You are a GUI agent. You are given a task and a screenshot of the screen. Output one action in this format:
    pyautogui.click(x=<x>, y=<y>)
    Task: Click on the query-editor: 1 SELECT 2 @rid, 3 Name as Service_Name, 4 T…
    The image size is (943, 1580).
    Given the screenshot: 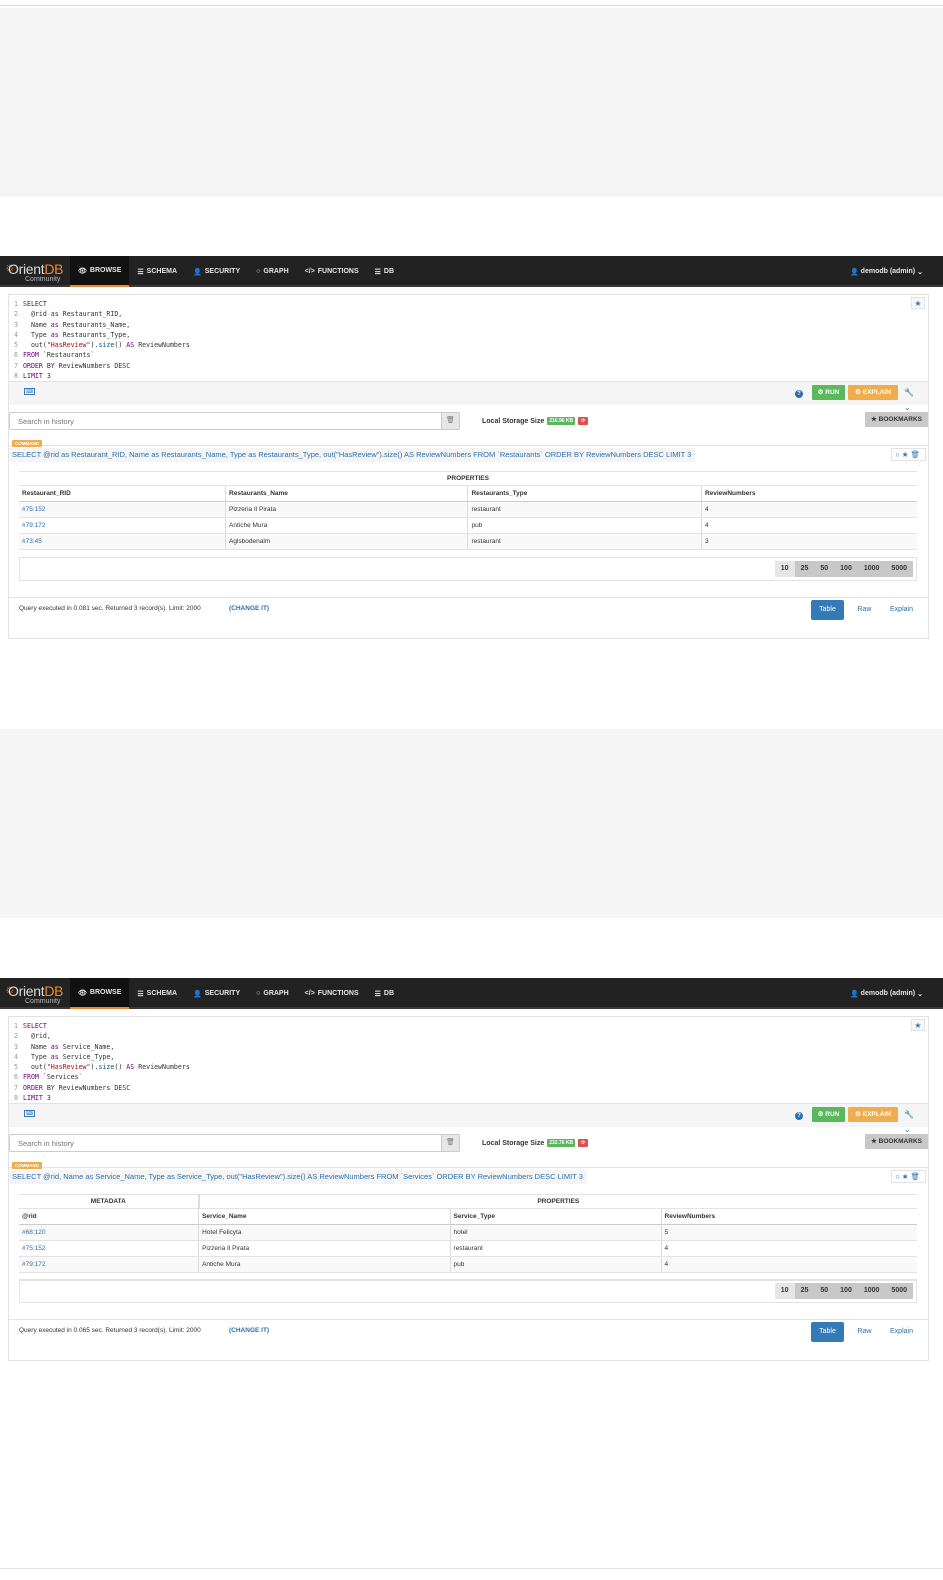 What is the action you would take?
    pyautogui.click(x=461, y=1063)
    